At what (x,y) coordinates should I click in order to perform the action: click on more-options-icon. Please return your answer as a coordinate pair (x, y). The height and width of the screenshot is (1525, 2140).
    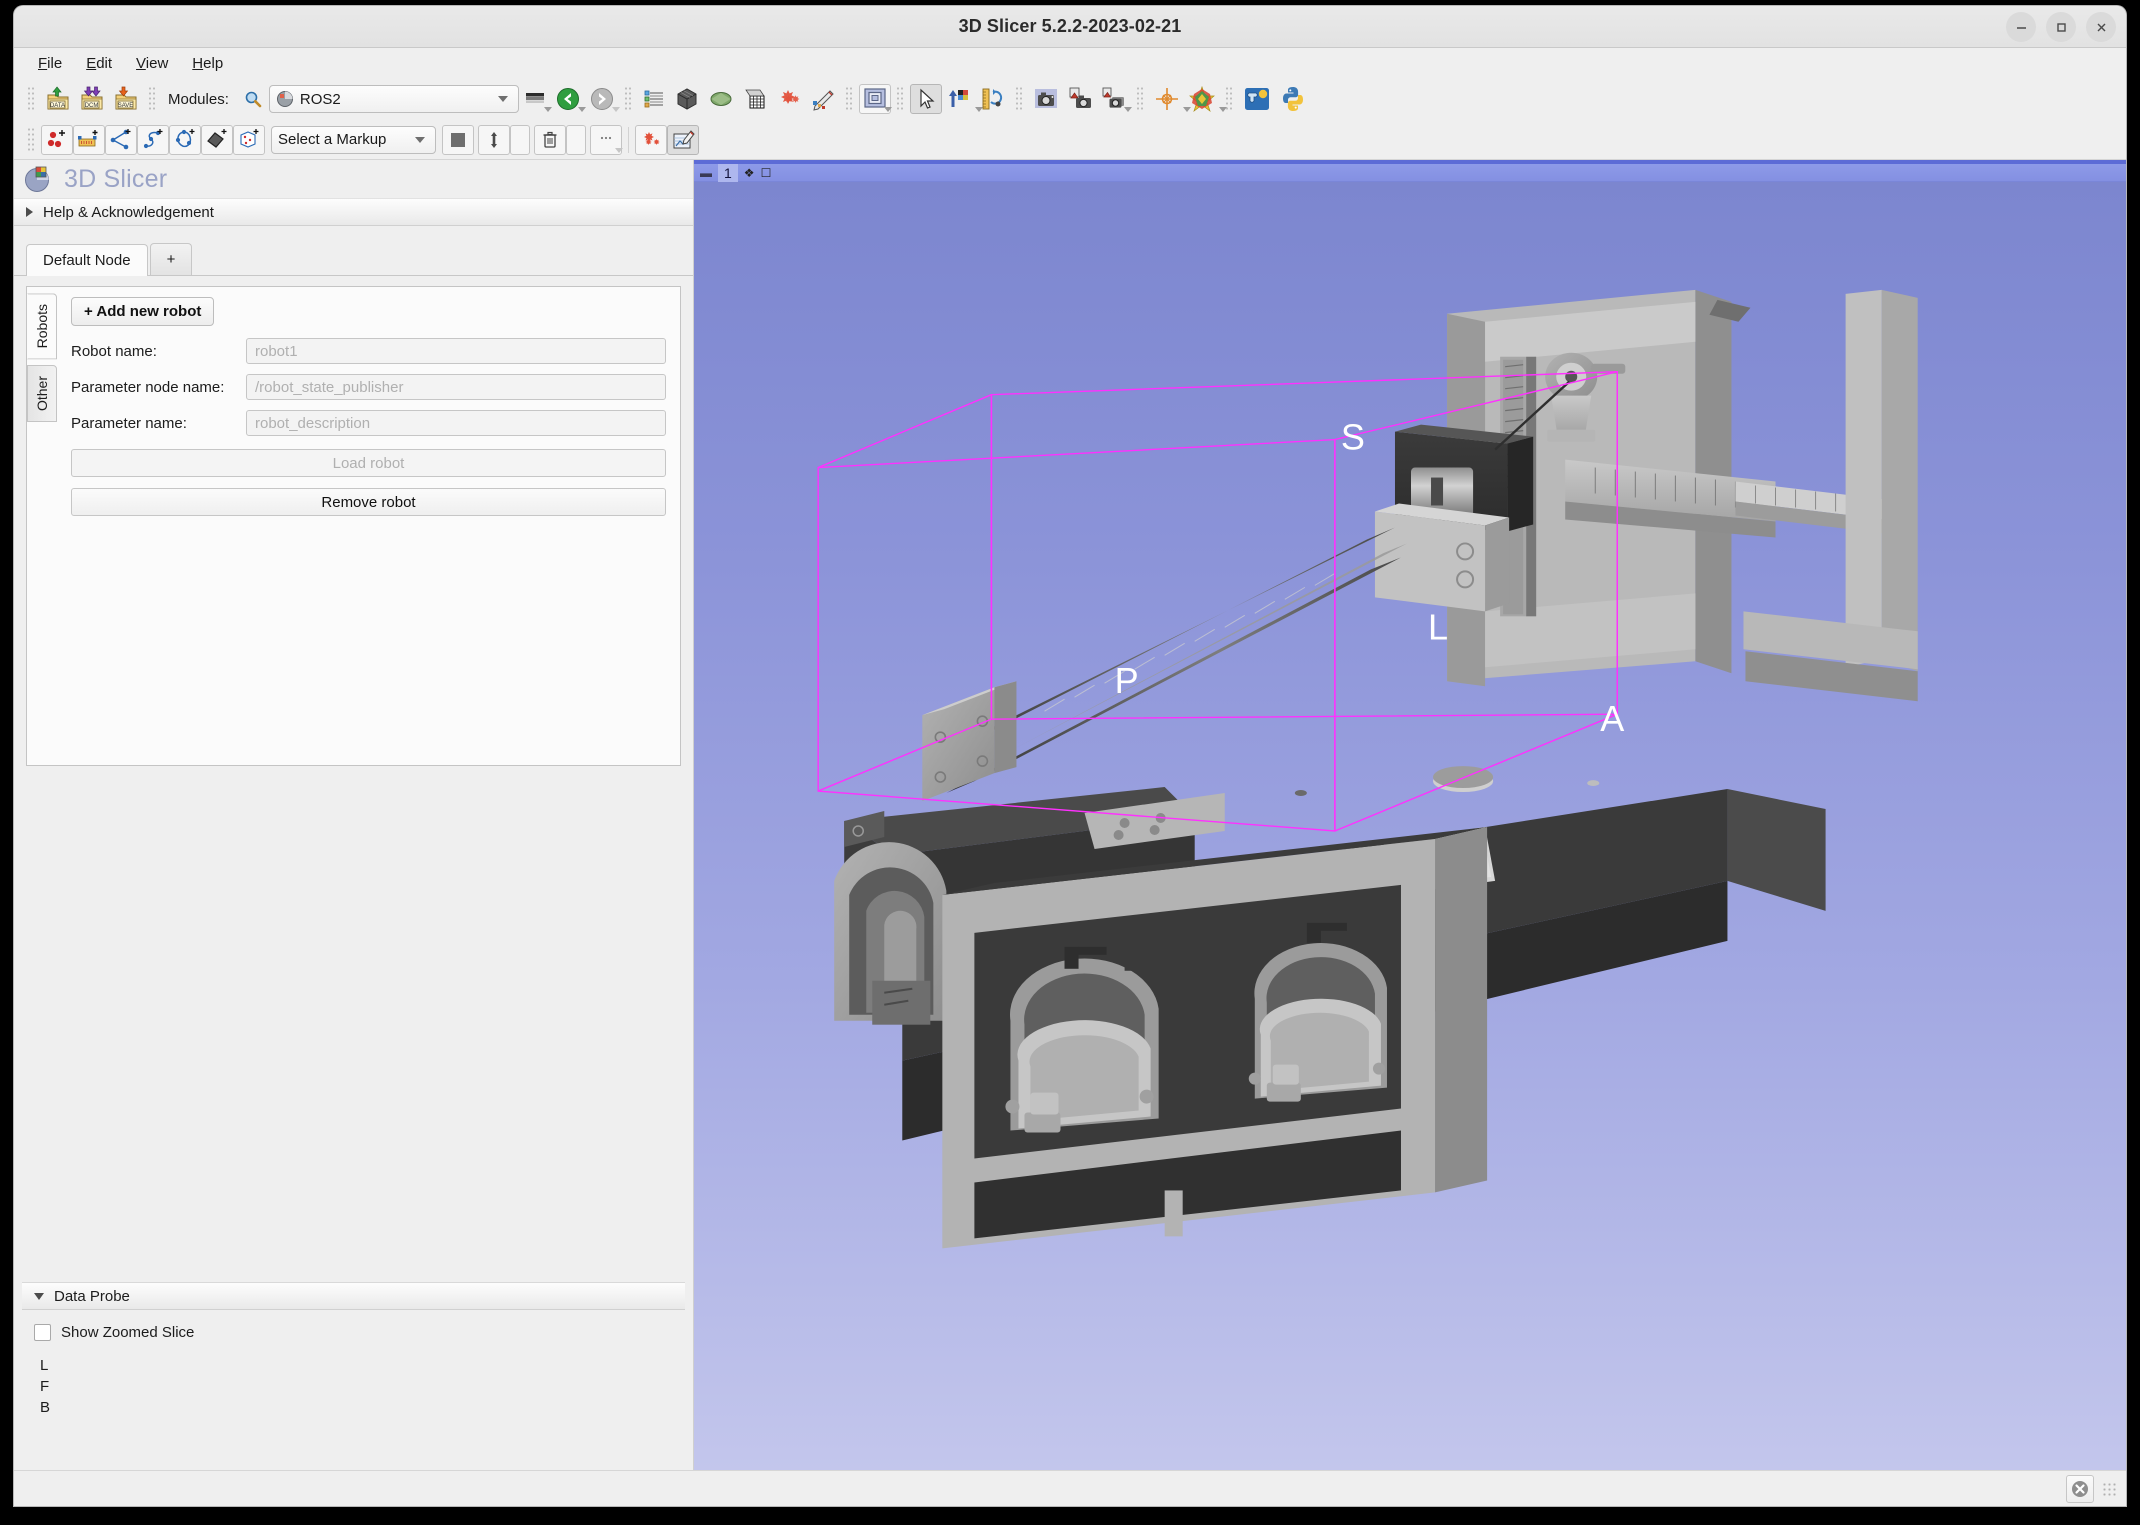
    Looking at the image, I should click on (606, 139).